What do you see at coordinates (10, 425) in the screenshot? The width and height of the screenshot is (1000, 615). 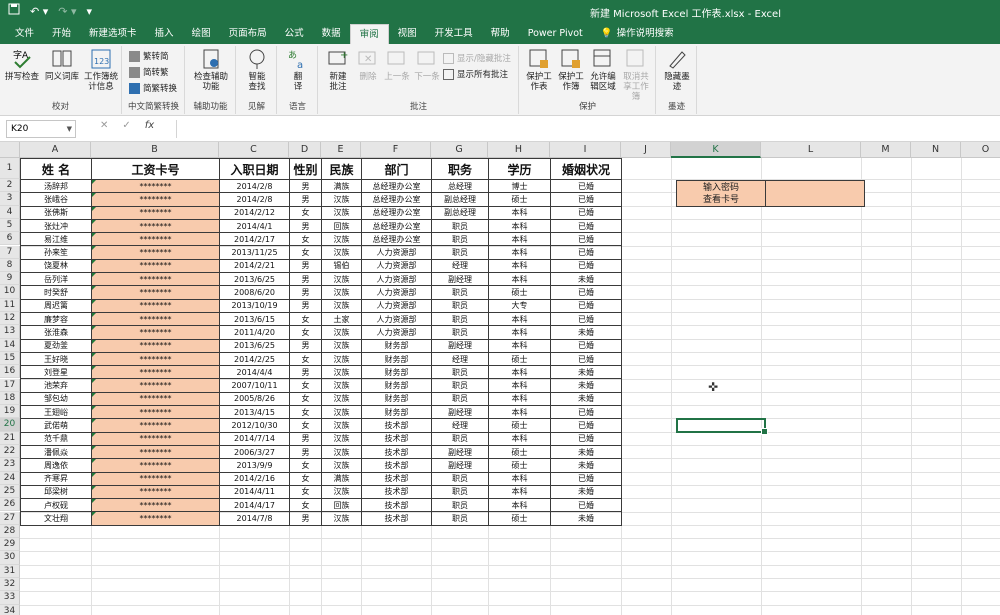 I see `row-header: 20` at bounding box center [10, 425].